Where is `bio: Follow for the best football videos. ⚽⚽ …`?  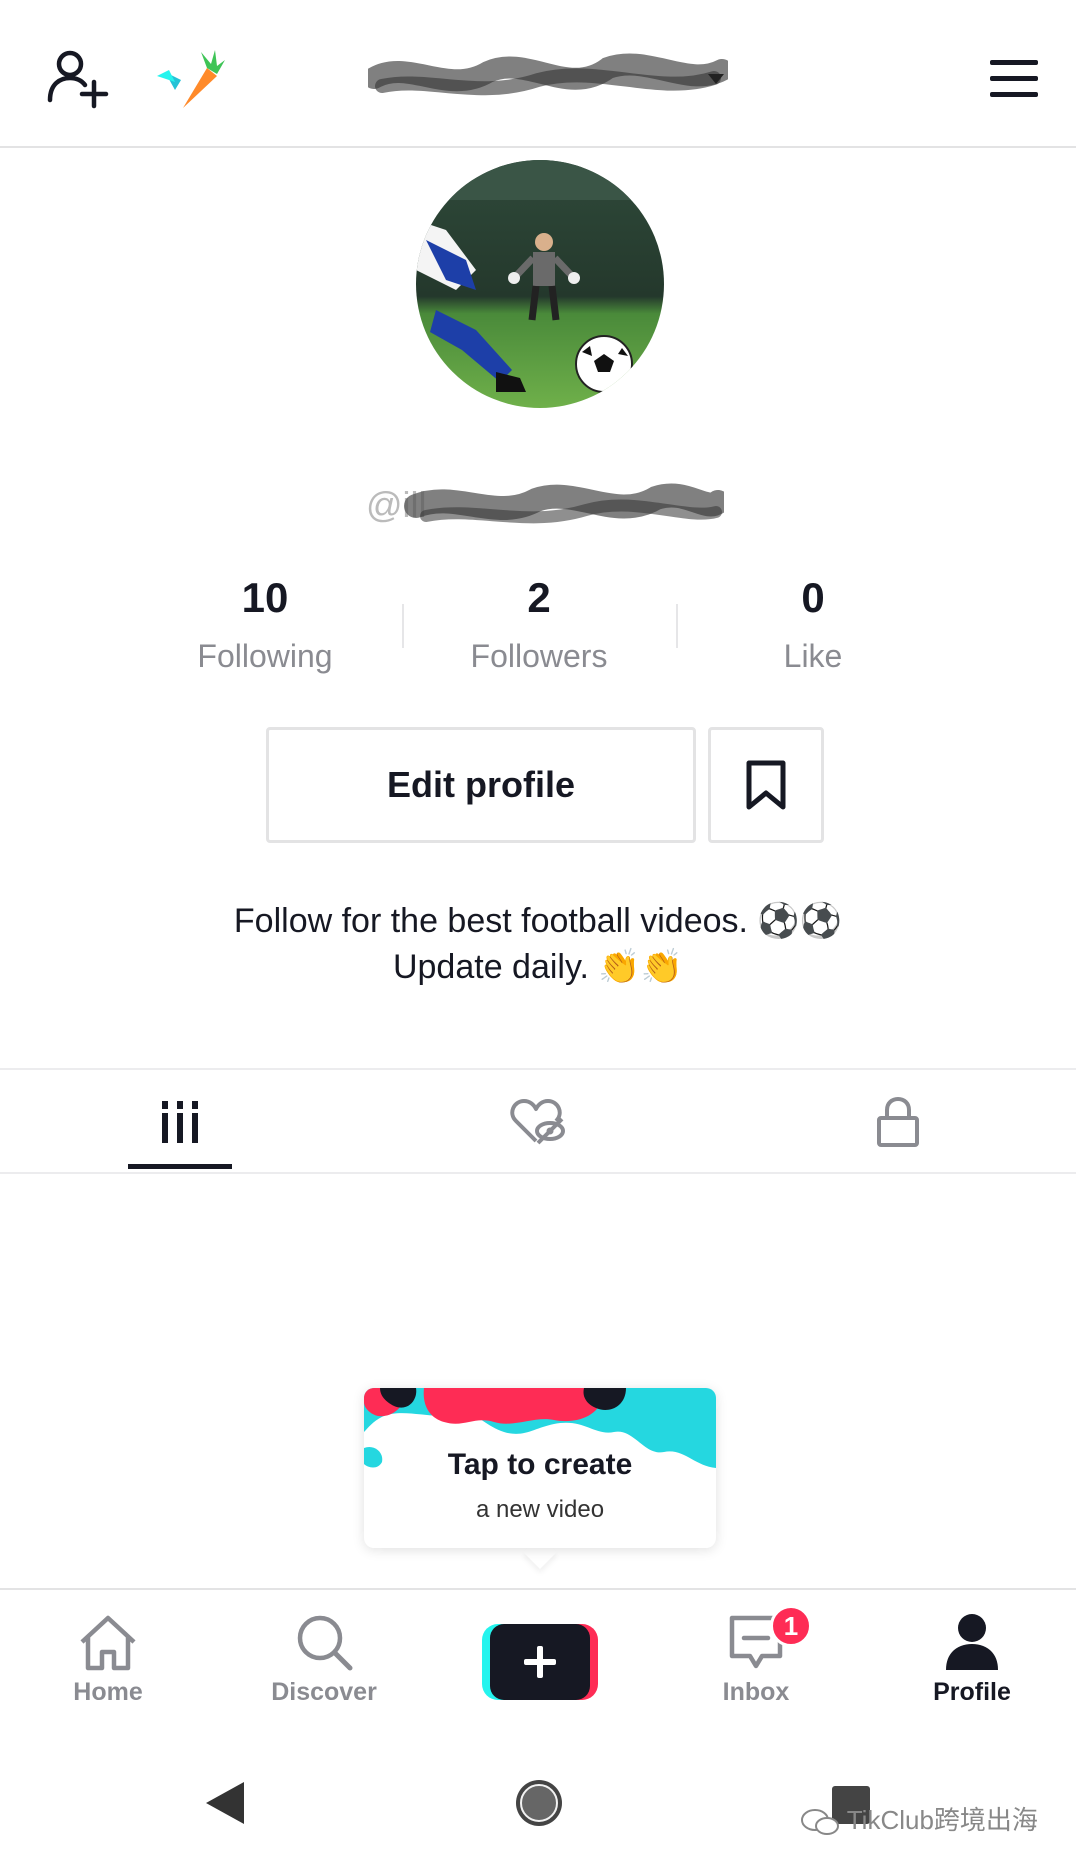 bio: Follow for the best football videos. ⚽⚽ … is located at coordinates (538, 944).